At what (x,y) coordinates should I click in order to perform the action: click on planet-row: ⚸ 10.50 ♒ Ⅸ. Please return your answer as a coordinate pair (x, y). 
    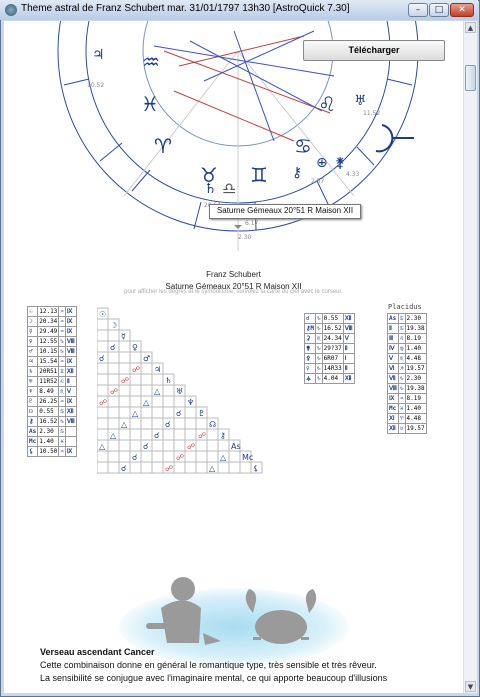
    Looking at the image, I should click on (51, 451).